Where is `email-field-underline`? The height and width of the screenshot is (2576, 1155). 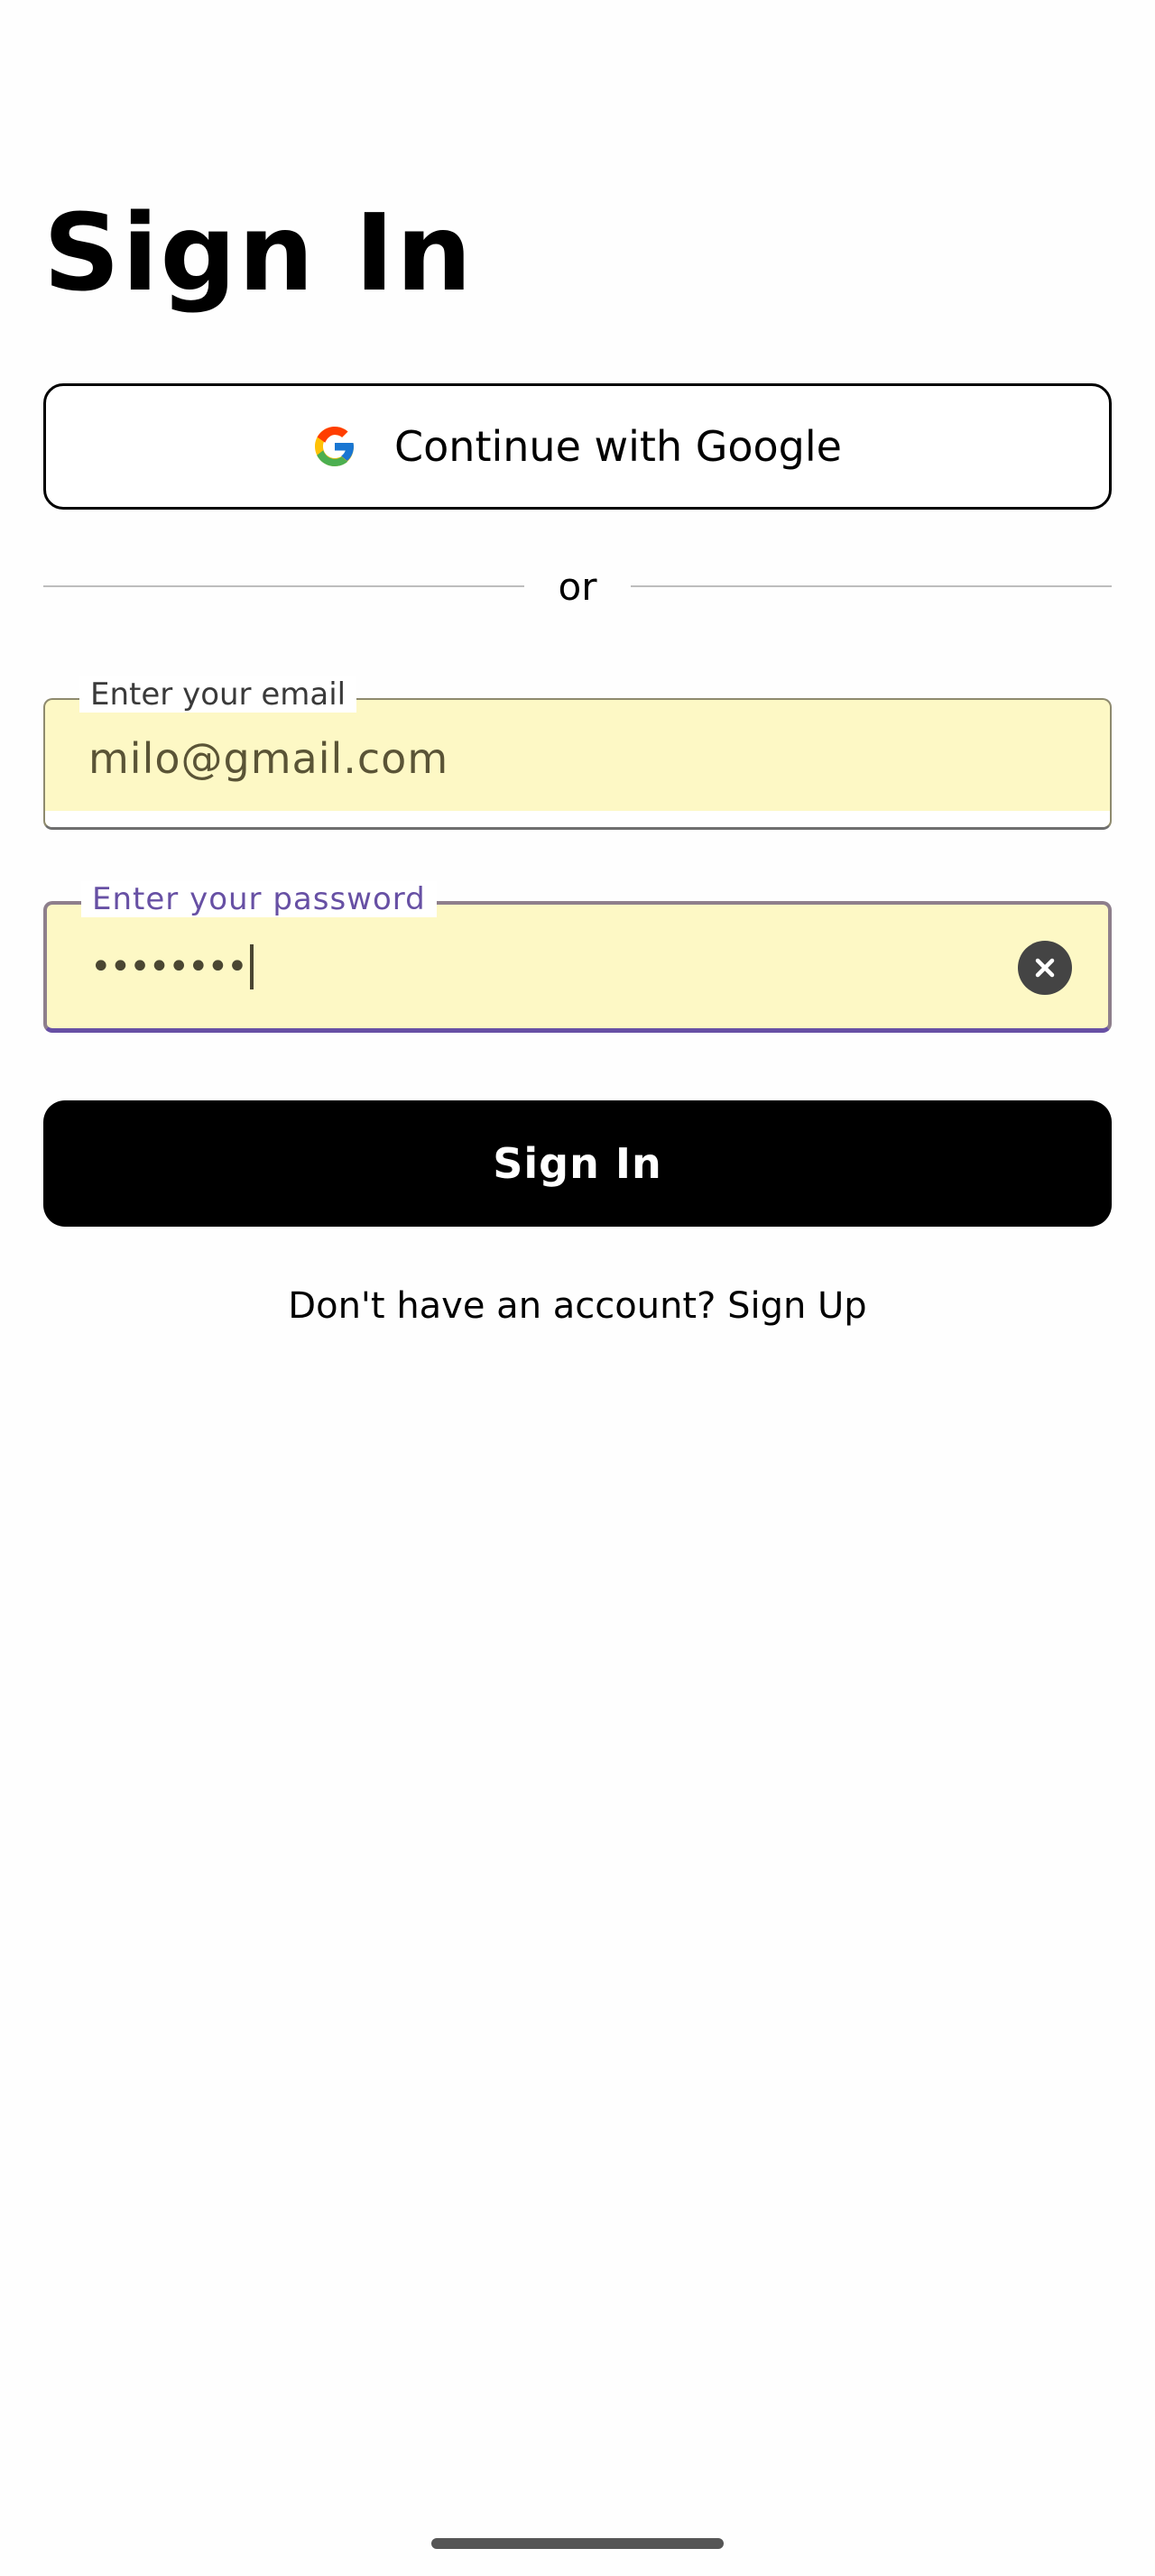 email-field-underline is located at coordinates (577, 819).